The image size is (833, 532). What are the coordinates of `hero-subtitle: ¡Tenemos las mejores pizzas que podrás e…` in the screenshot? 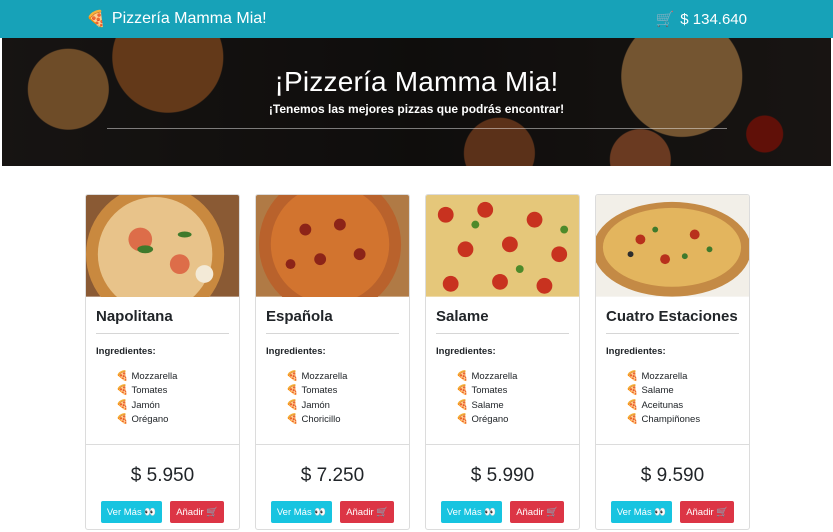 It's located at (416, 109).